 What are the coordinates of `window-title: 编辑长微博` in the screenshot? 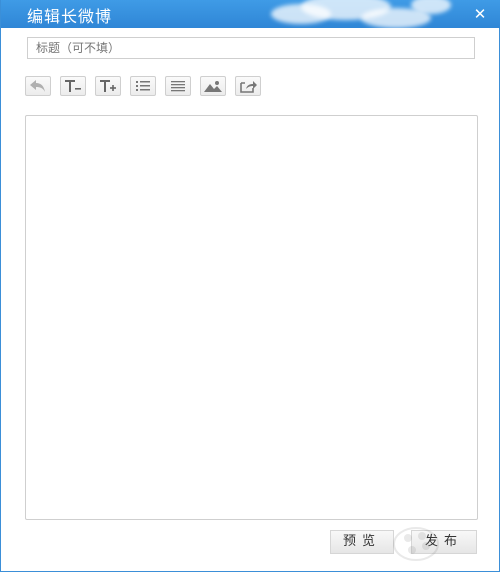 It's located at (70, 16).